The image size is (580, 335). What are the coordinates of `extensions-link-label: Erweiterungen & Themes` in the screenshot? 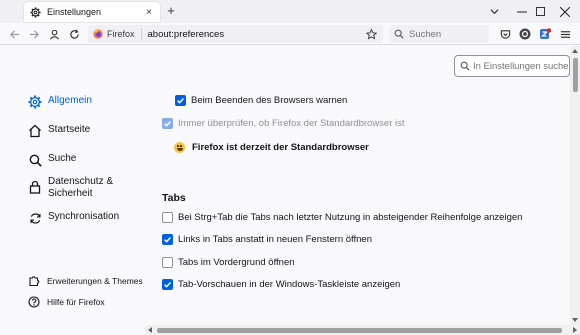 It's located at (95, 281).